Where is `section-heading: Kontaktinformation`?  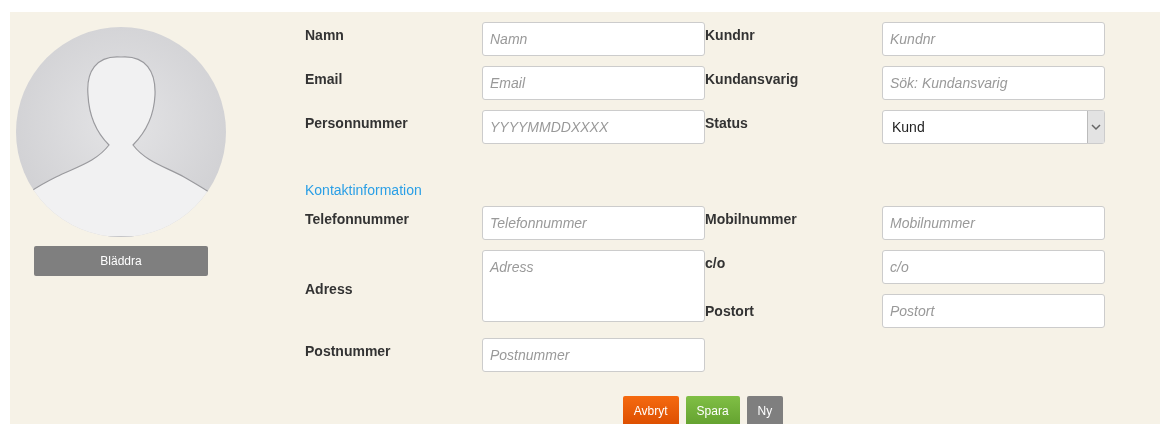 section-heading: Kontaktinformation is located at coordinates (363, 190).